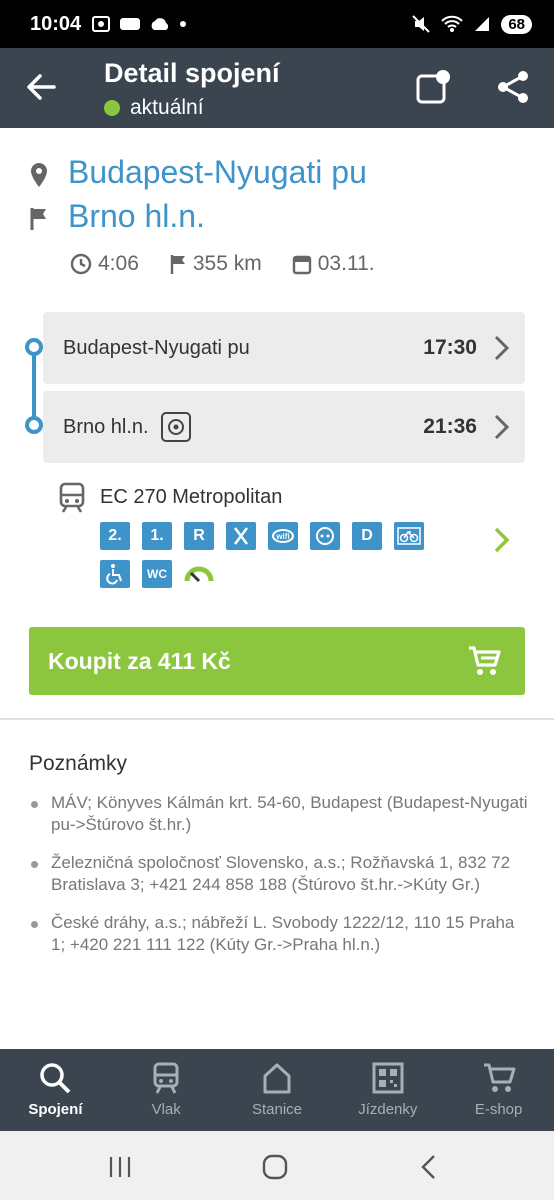  Describe the element at coordinates (452, 23) in the screenshot. I see `wifi-icon` at that location.